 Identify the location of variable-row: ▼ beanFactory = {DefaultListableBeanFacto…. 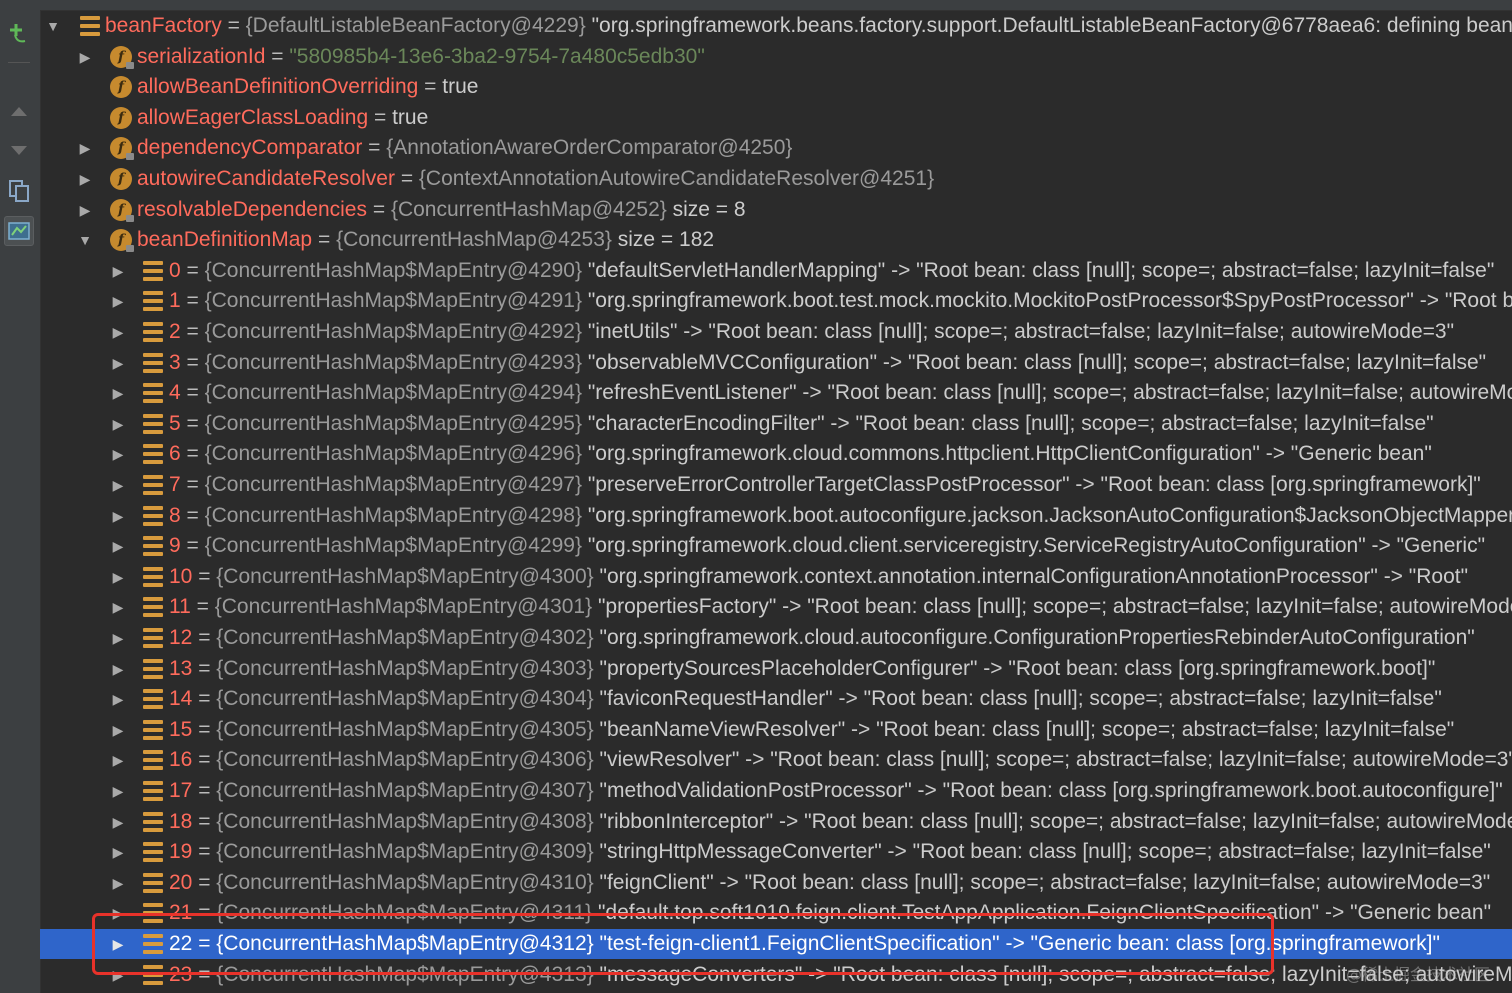
(776, 26).